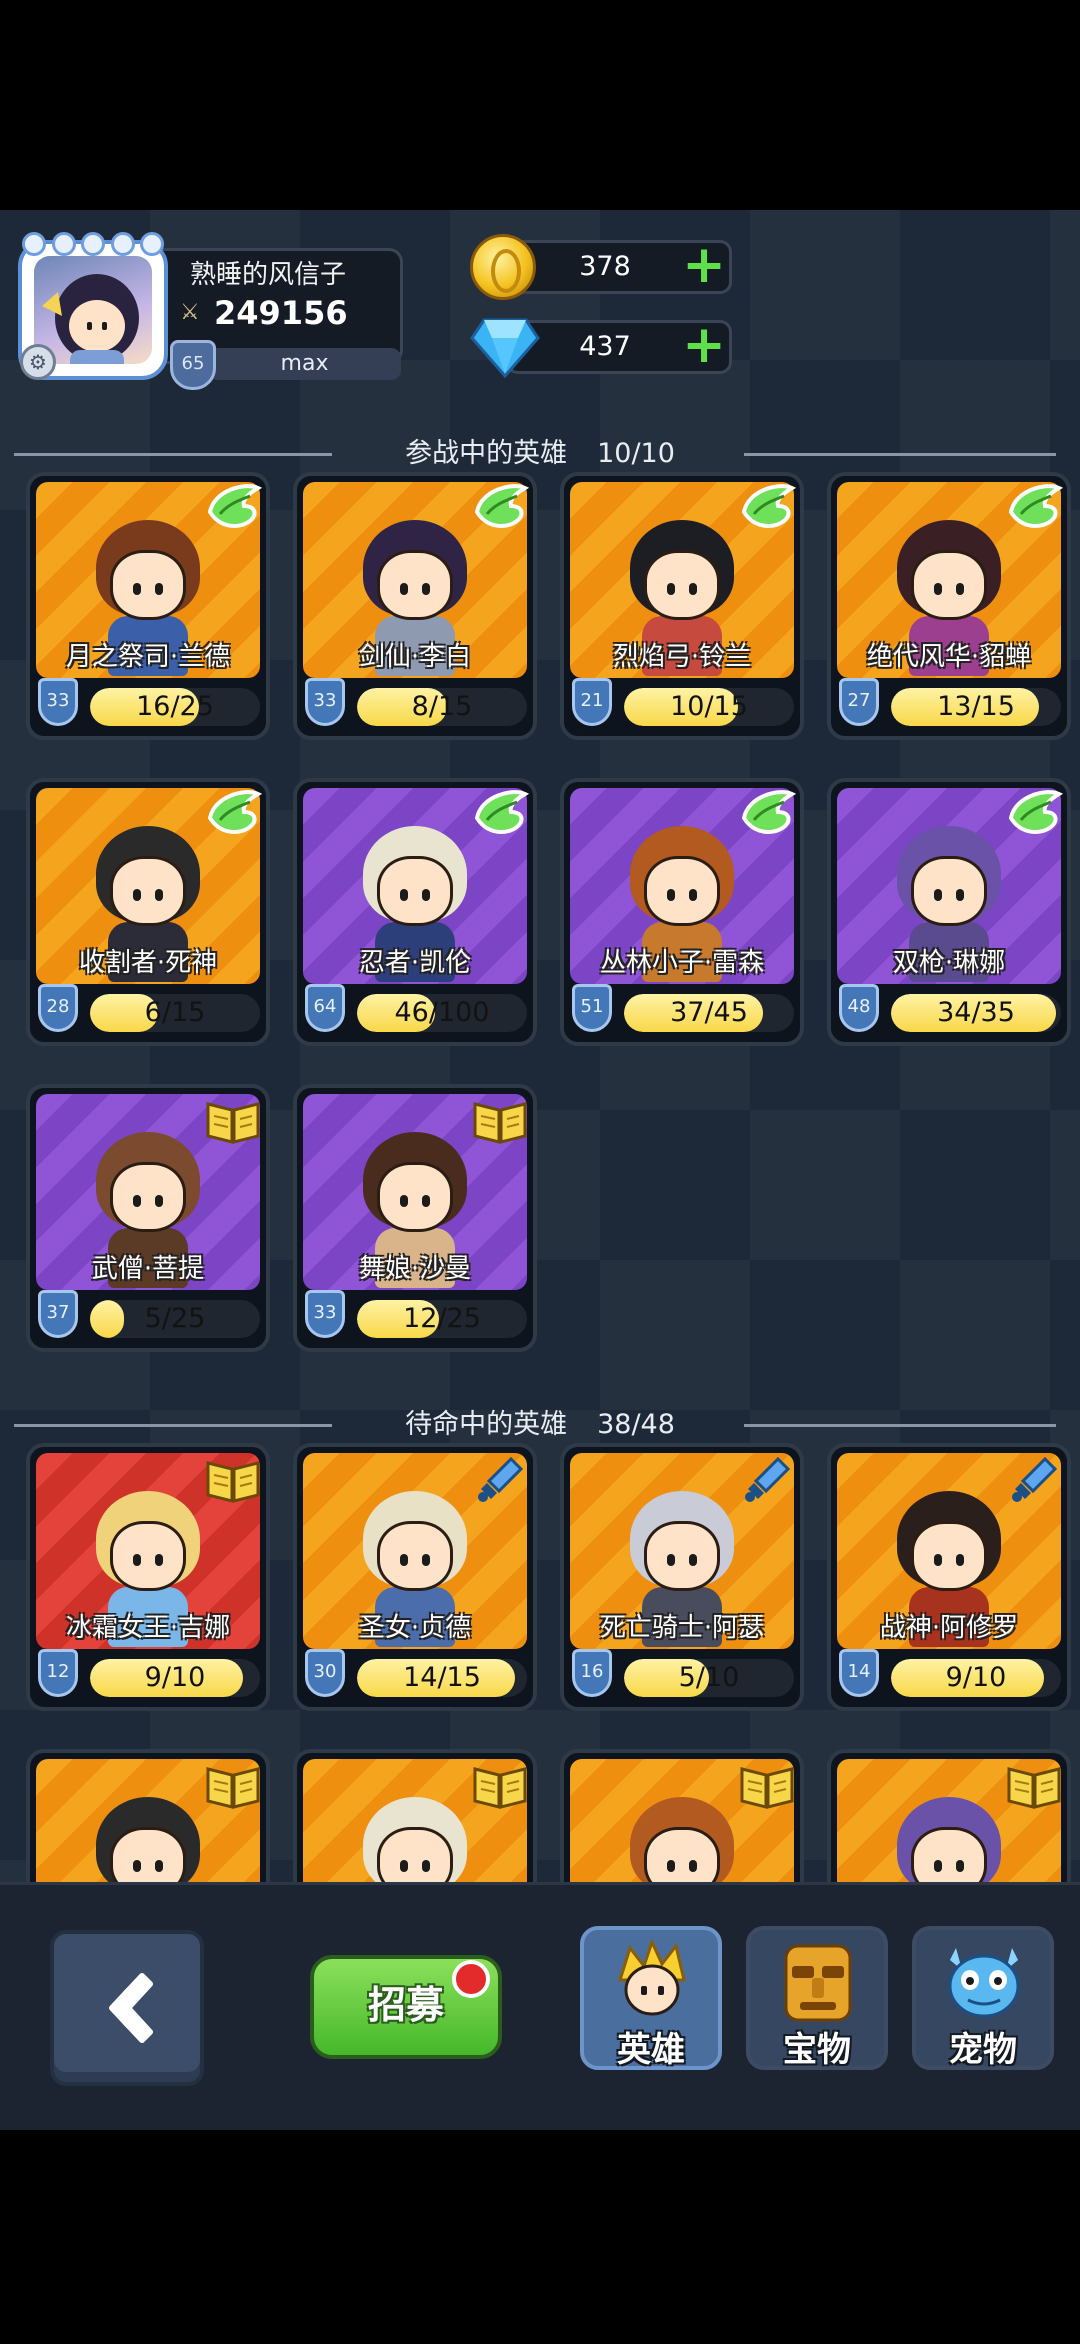 The height and width of the screenshot is (2344, 1080). I want to click on tab-heroes-label: 英雄, so click(651, 2050).